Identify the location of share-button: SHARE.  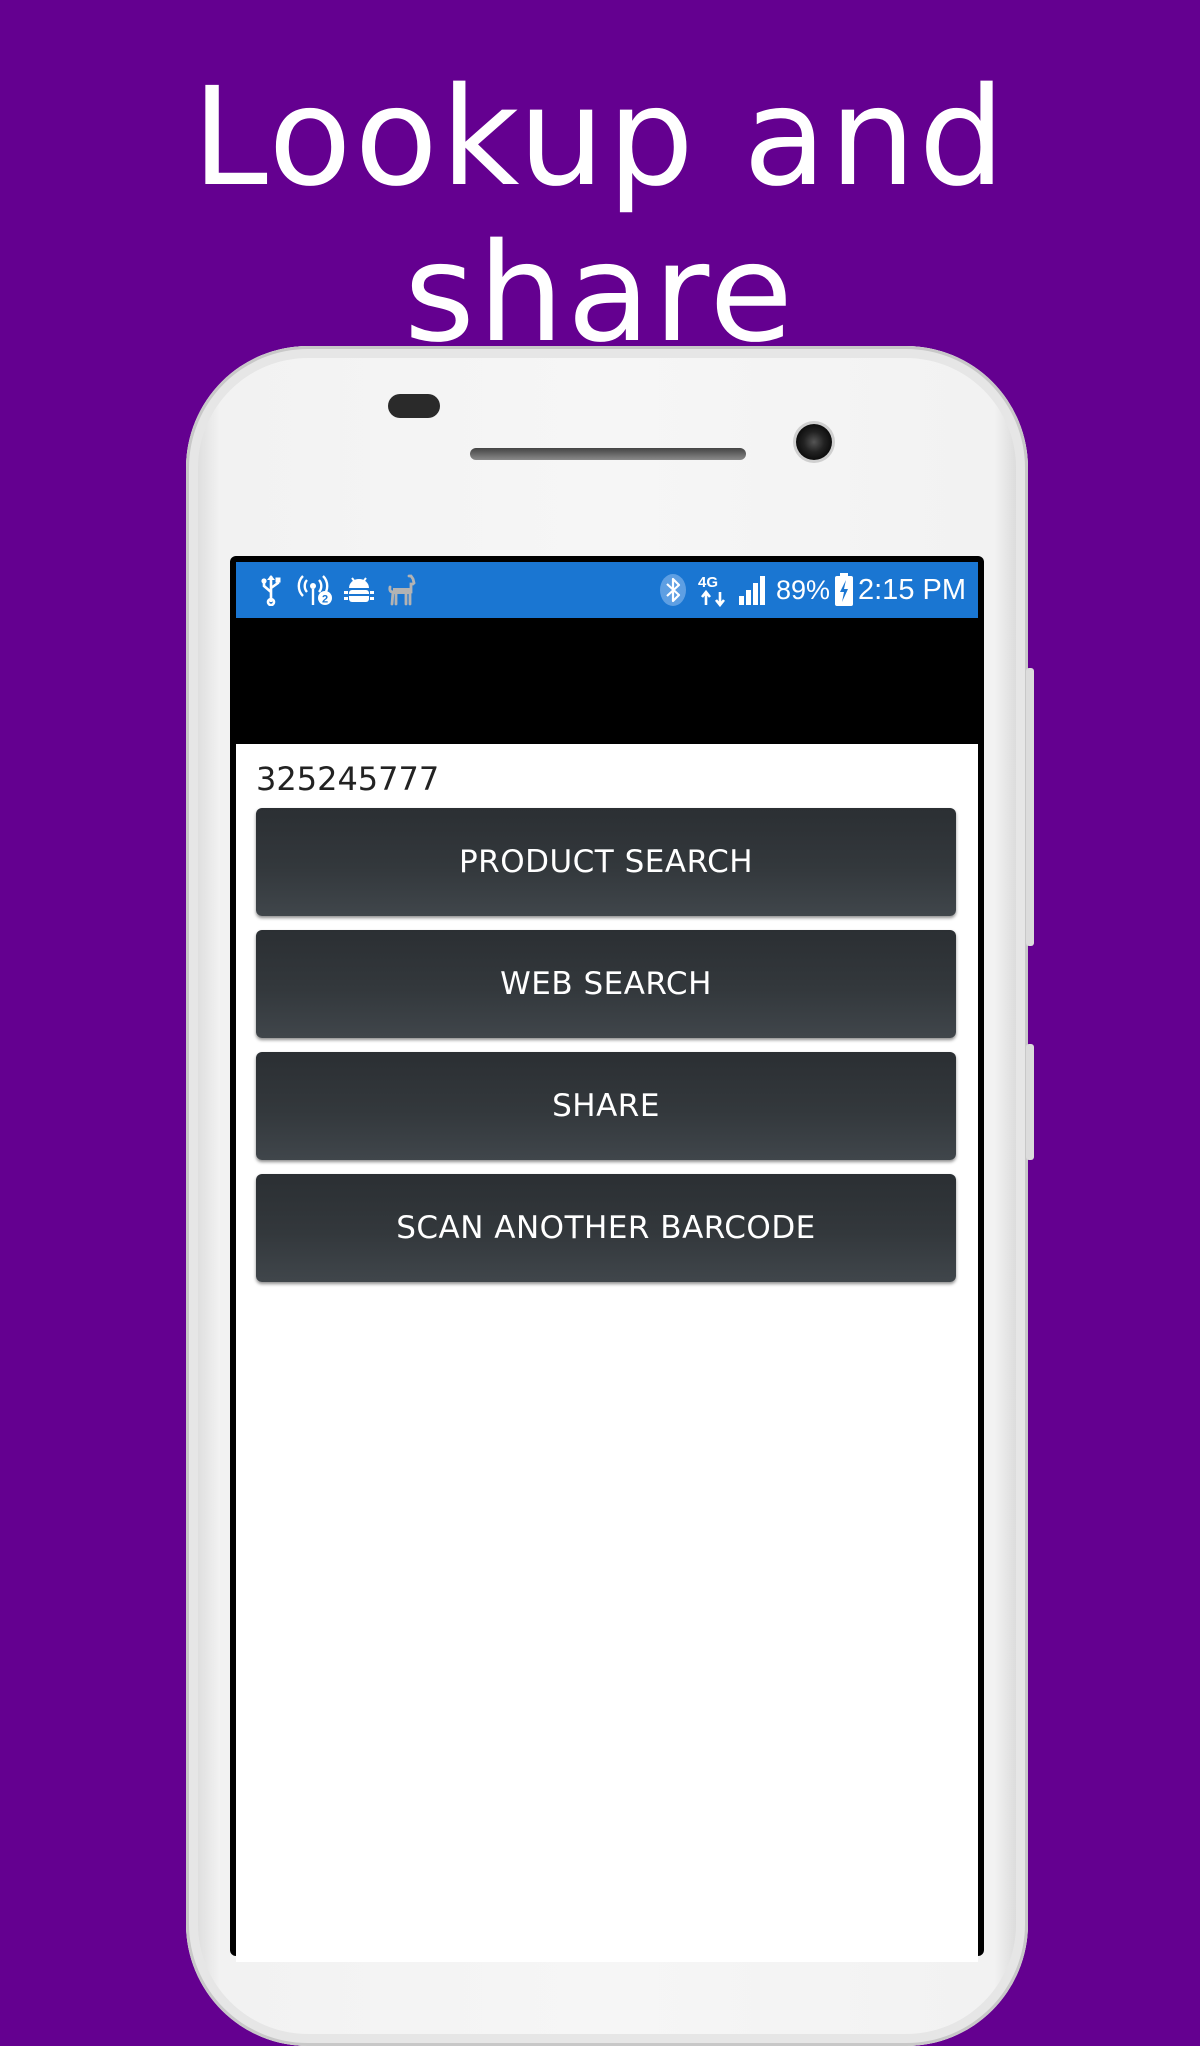
(606, 1106).